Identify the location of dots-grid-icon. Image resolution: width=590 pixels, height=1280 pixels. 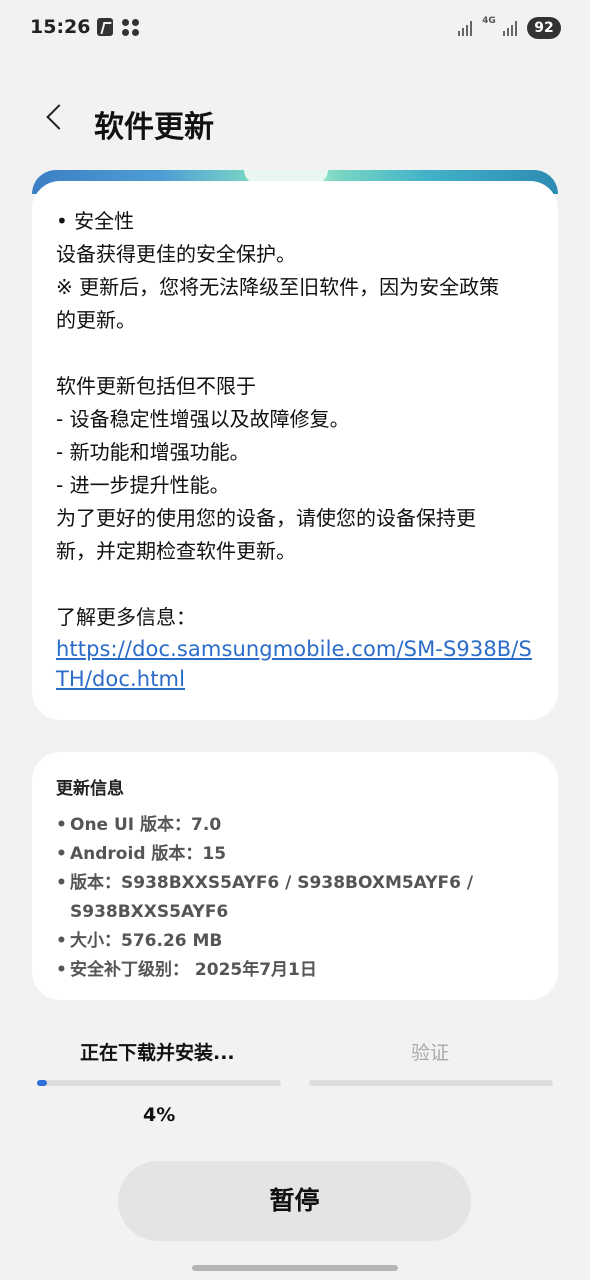
(132, 28).